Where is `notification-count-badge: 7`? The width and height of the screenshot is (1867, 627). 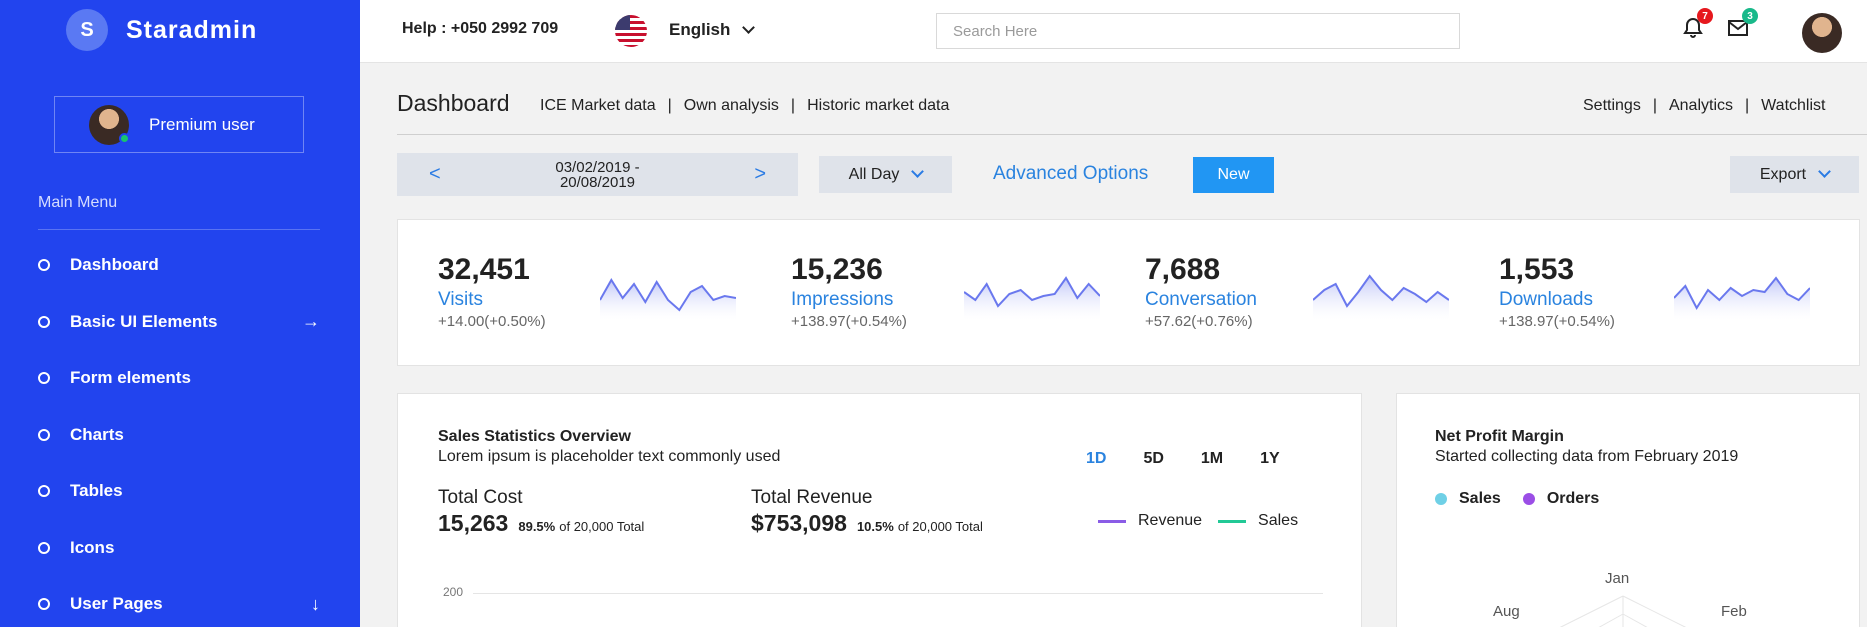
notification-count-badge: 7 is located at coordinates (1705, 16).